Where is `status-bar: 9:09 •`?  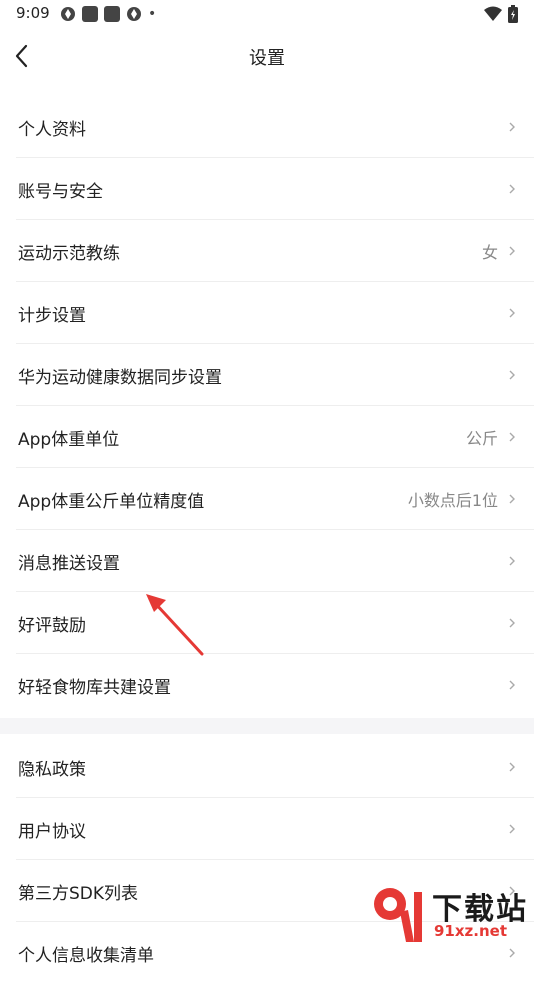 status-bar: 9:09 • is located at coordinates (267, 14).